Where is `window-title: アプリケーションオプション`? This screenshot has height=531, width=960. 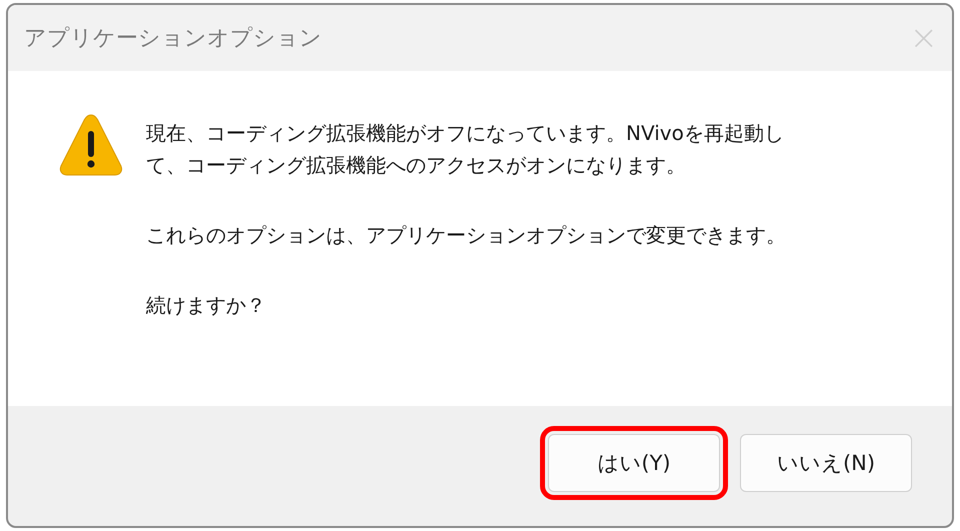 window-title: アプリケーションオプション is located at coordinates (173, 39).